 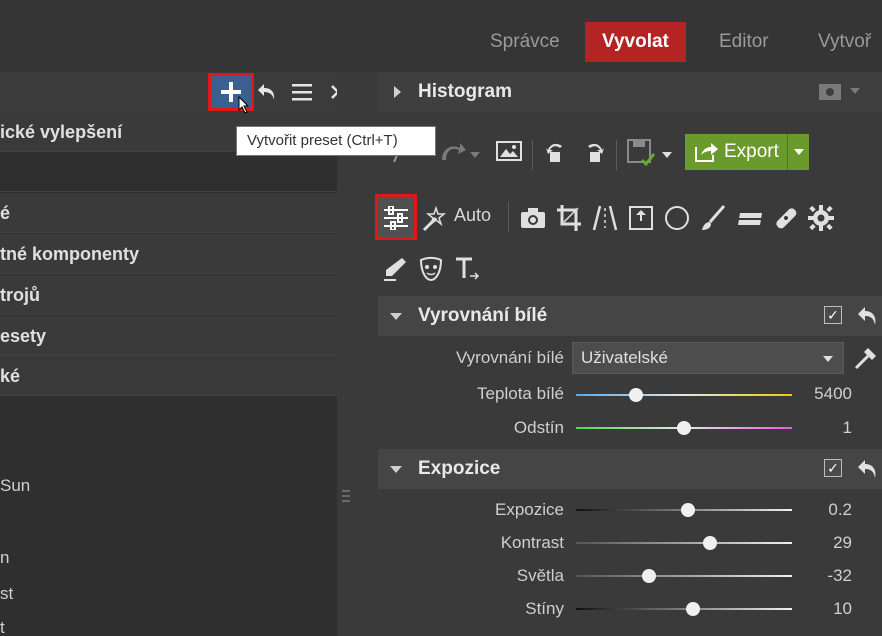 I want to click on preset-group-components: tné komponenty, so click(x=168, y=254).